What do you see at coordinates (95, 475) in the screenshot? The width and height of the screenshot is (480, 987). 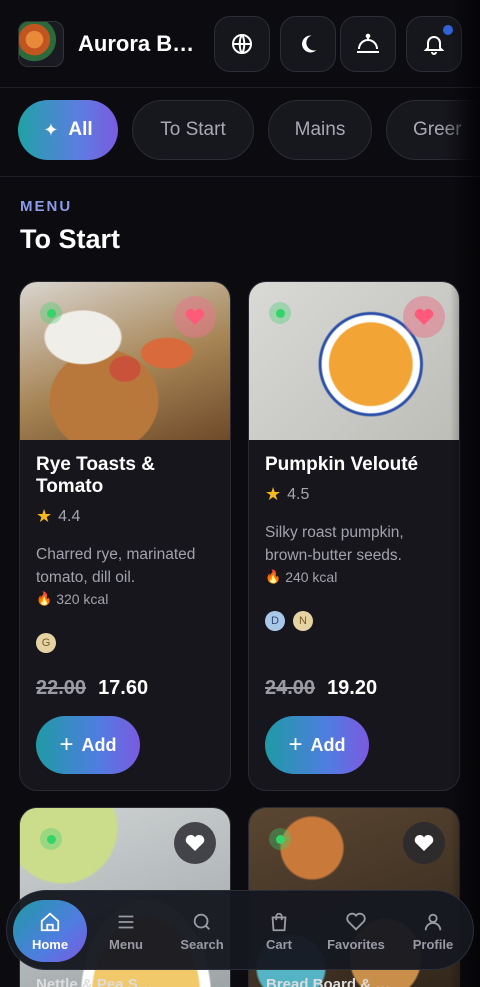 I see `dish-title: Rye Toasts & Tomato` at bounding box center [95, 475].